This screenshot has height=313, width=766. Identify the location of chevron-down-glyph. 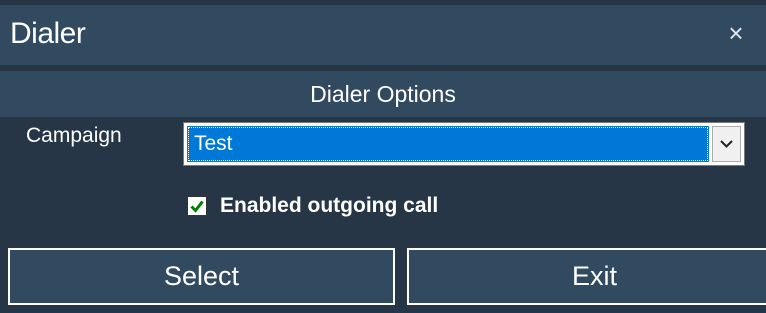
(726, 144).